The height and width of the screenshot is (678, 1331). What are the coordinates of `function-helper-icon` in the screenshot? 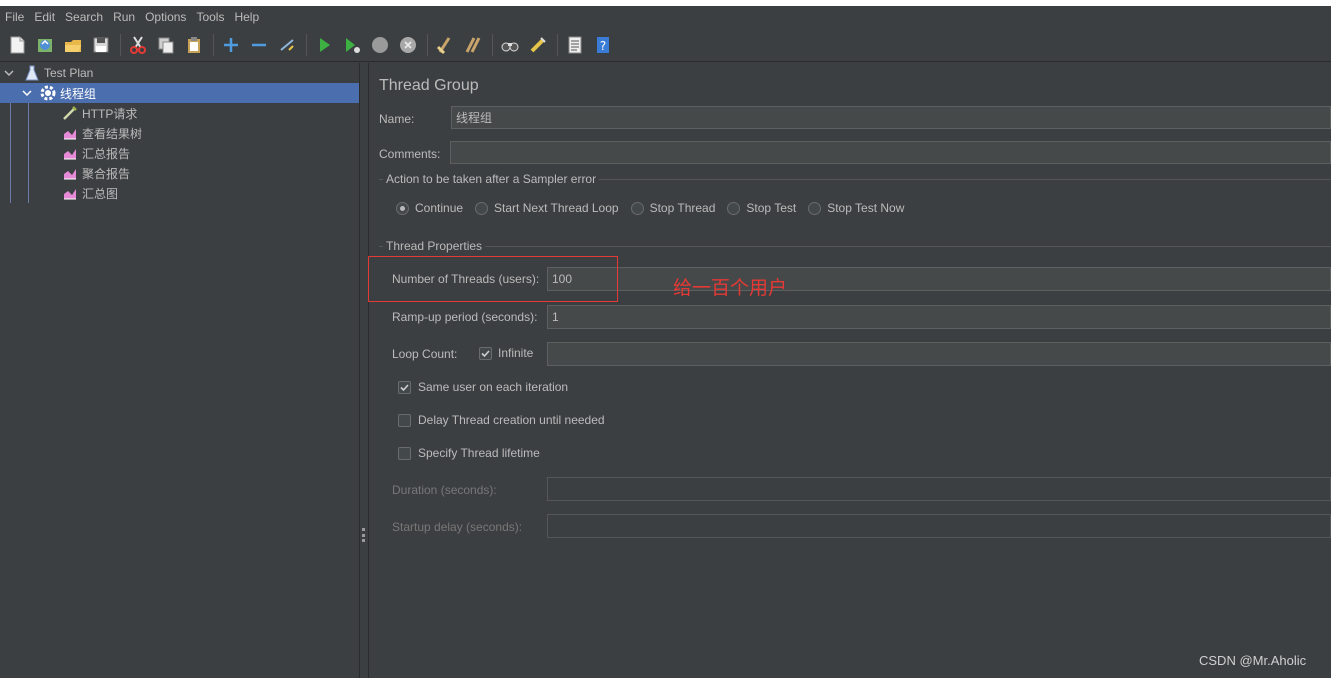 It's located at (575, 45).